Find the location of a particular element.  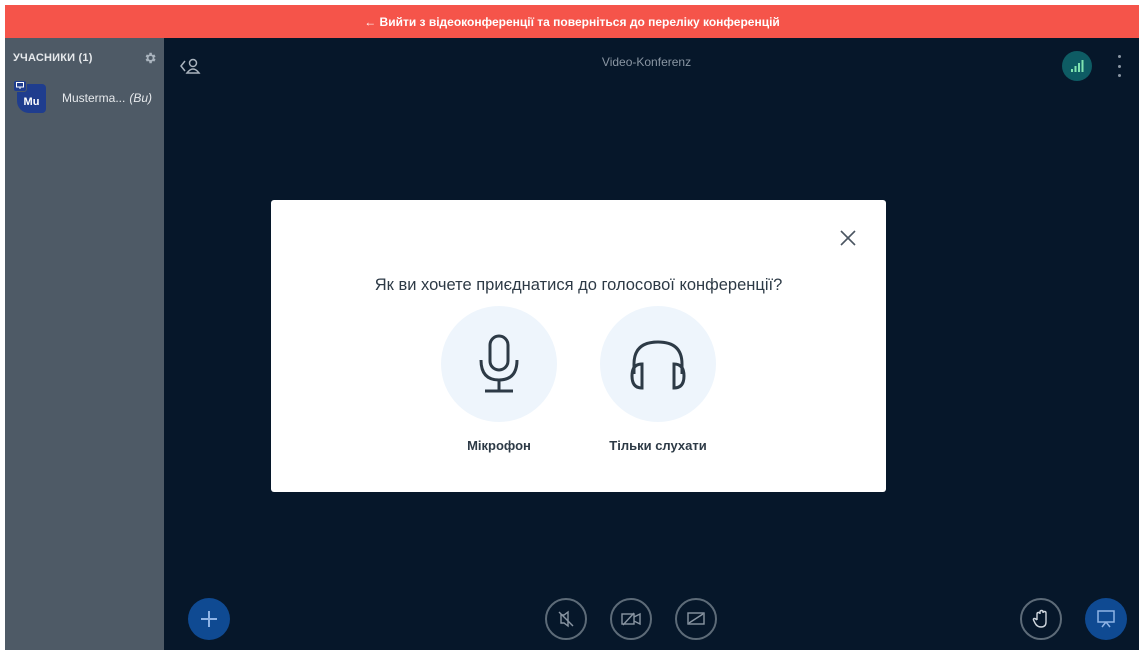

microphone-circle is located at coordinates (499, 364).